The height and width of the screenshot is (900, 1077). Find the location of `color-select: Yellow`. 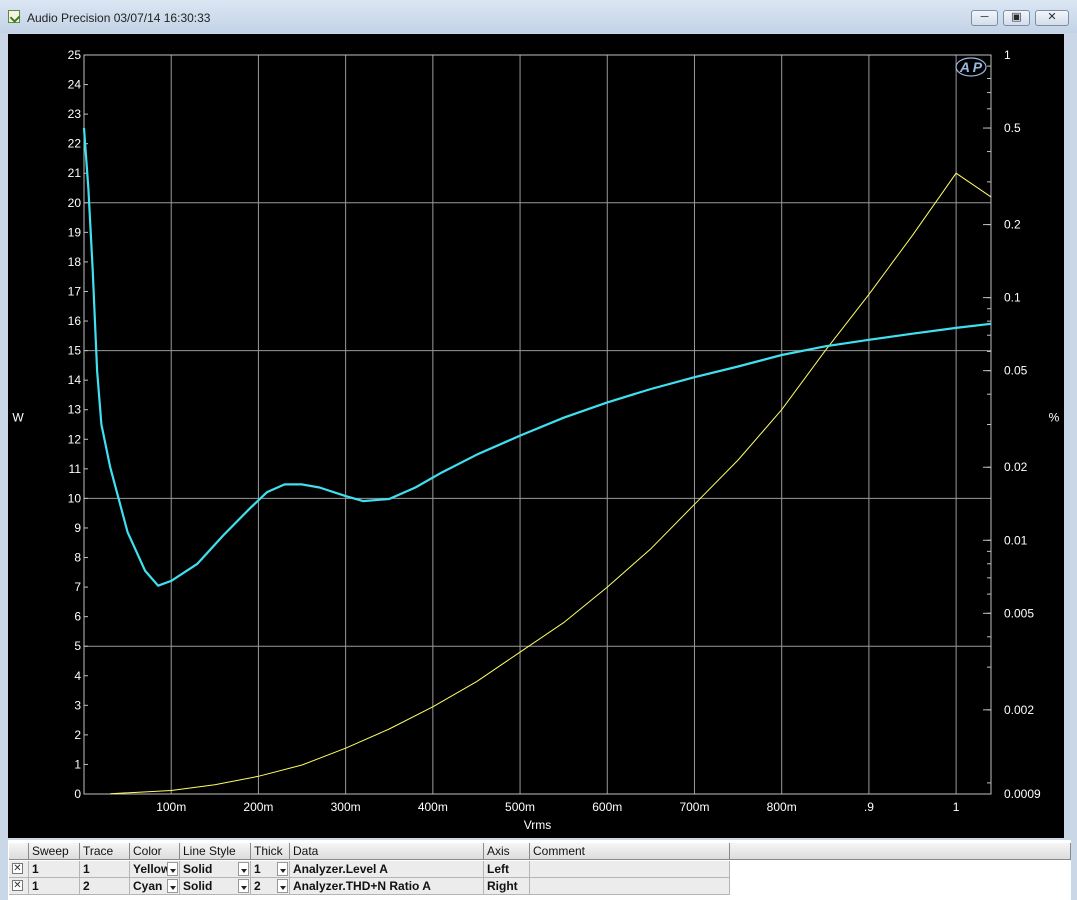

color-select: Yellow is located at coordinates (155, 869).